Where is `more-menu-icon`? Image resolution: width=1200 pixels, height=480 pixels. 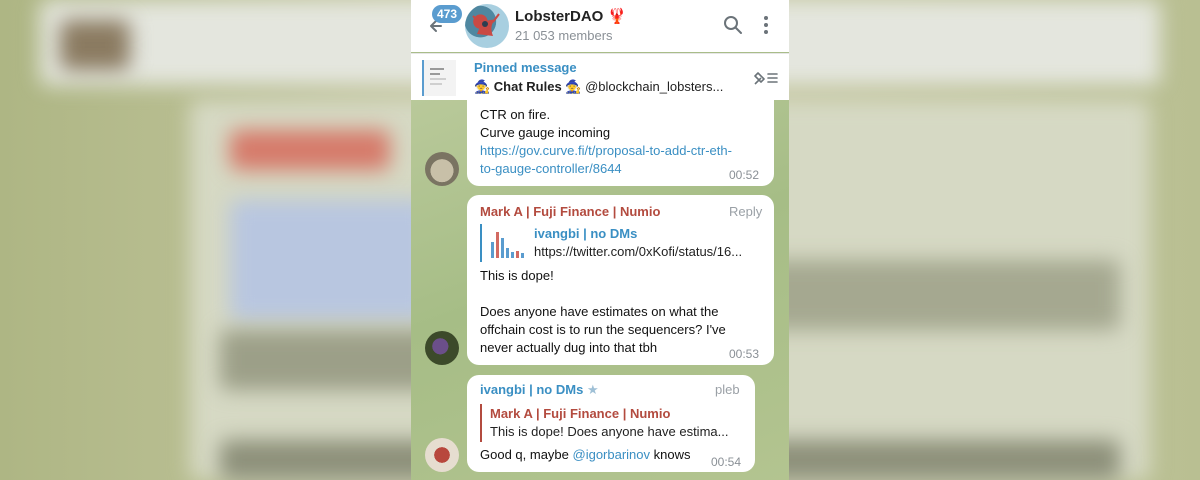 more-menu-icon is located at coordinates (766, 25).